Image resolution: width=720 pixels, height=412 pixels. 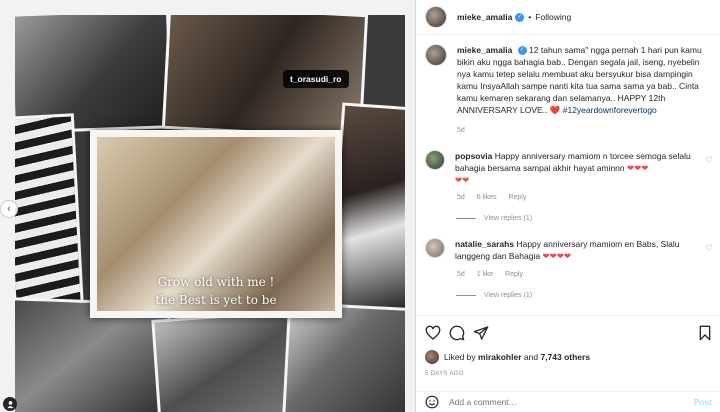 I want to click on image-caption-line-1: Grow old with me !, so click(x=216, y=282).